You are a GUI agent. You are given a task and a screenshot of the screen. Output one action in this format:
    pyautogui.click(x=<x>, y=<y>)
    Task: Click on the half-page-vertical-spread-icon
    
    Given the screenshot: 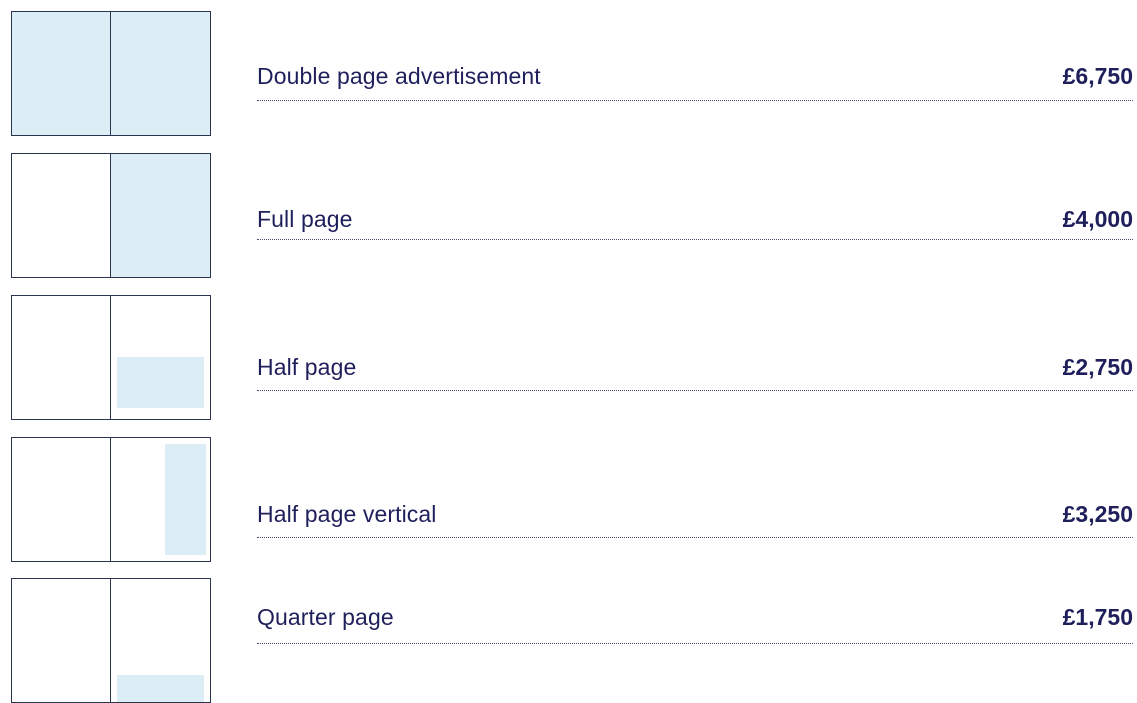 What is the action you would take?
    pyautogui.click(x=111, y=499)
    